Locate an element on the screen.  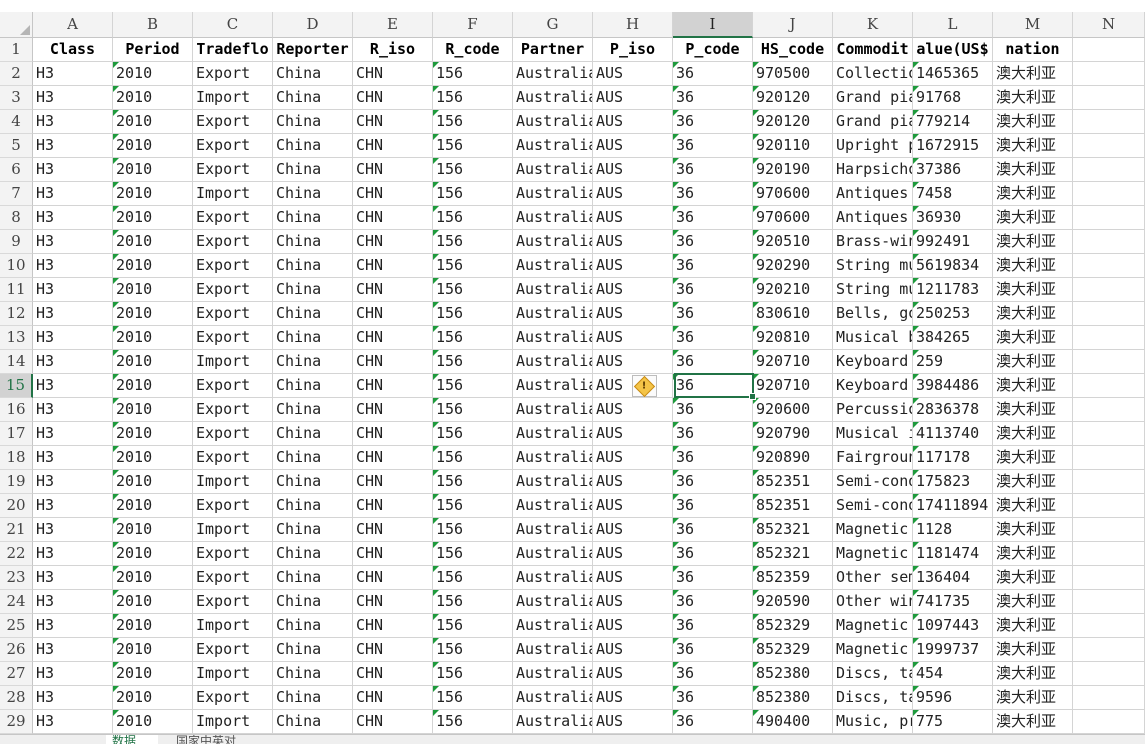
cell-j5: 920110 is located at coordinates (793, 146).